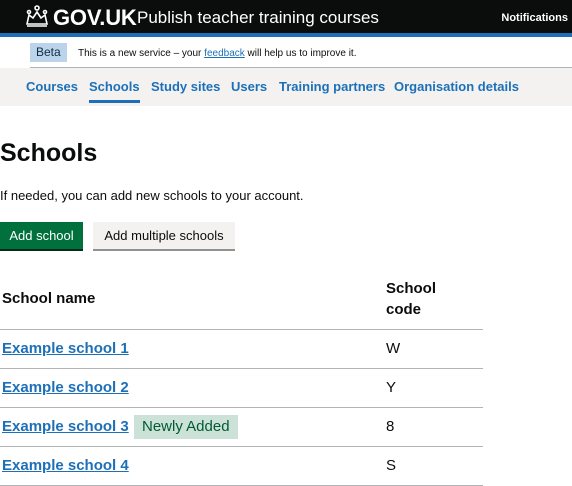 The height and width of the screenshot is (486, 572). I want to click on column-header-code-line1: School, so click(411, 288).